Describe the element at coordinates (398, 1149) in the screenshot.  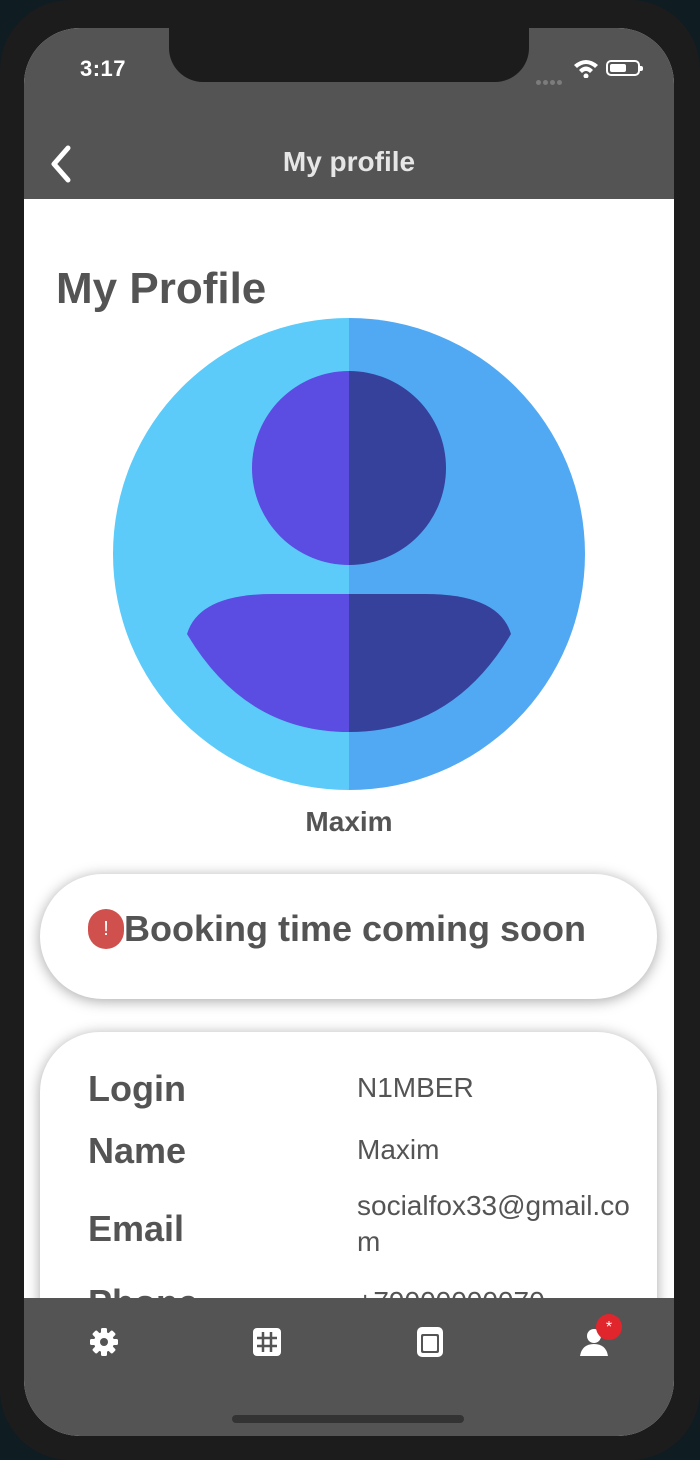
I see `name-value: Maxim` at that location.